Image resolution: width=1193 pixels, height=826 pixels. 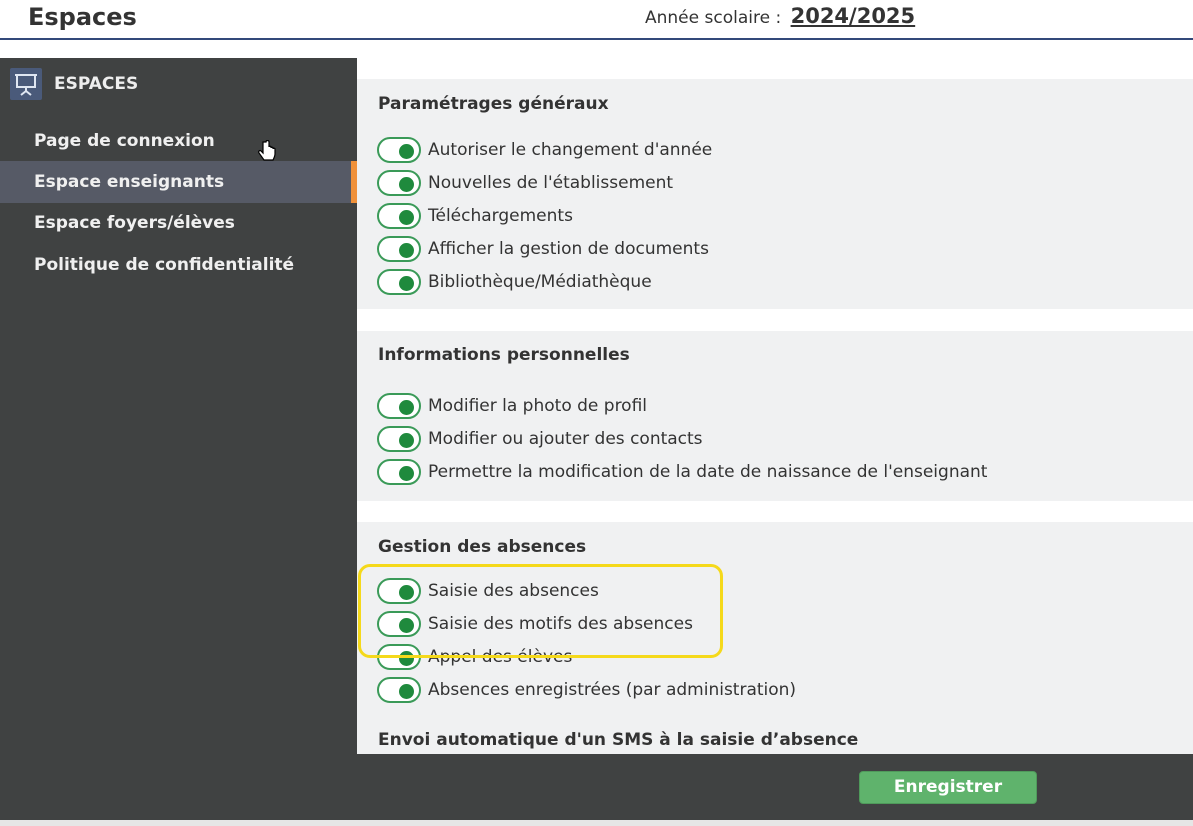 I want to click on option-label: Autoriser le changement d'année, so click(x=570, y=150).